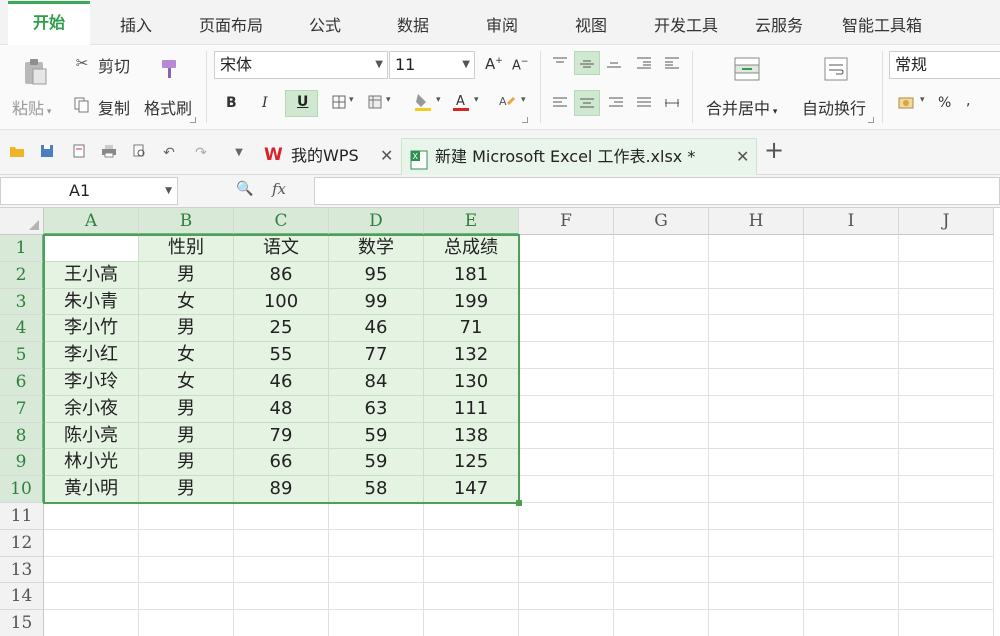 The image size is (1000, 636). I want to click on cell-a14, so click(91, 597).